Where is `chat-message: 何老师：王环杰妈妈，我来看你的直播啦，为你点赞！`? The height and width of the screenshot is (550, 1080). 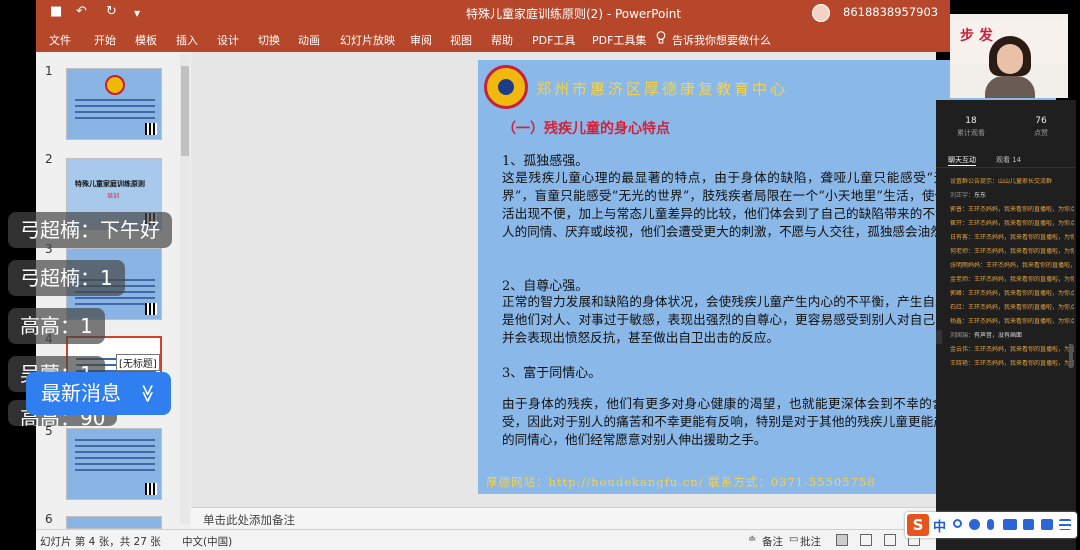 chat-message: 何老师：王环杰妈妈，我来看你的直播啦，为你点赞！ is located at coordinates (1012, 252).